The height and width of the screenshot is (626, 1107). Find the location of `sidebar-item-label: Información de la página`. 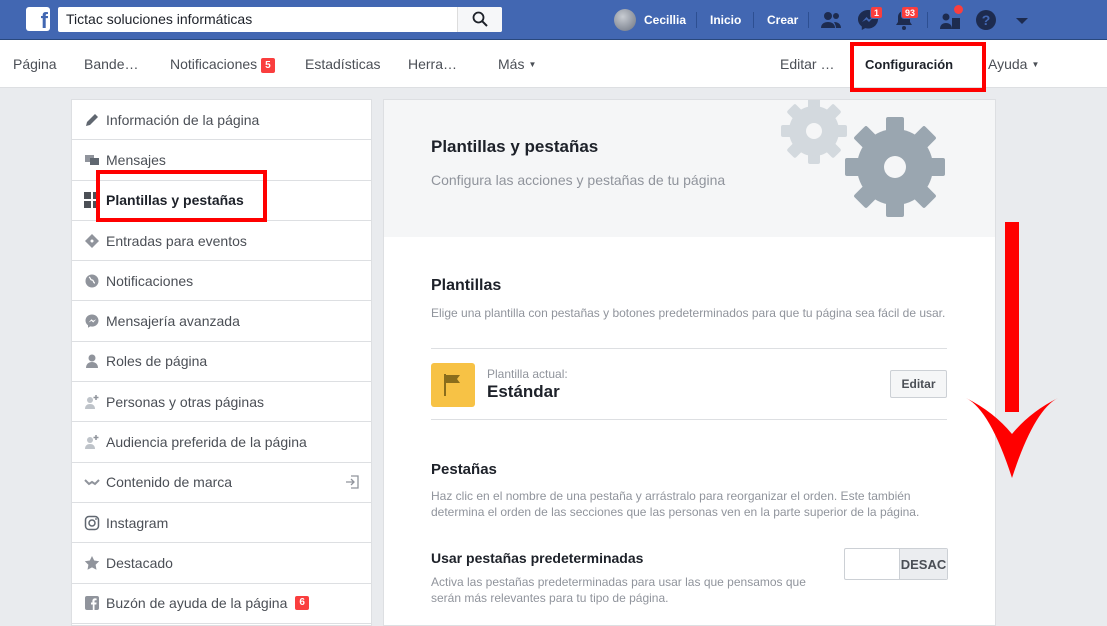

sidebar-item-label: Información de la página is located at coordinates (183, 119).